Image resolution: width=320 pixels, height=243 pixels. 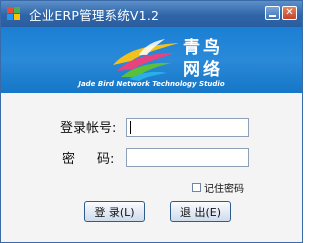 I want to click on jade-bird-logo-icon, so click(x=146, y=60).